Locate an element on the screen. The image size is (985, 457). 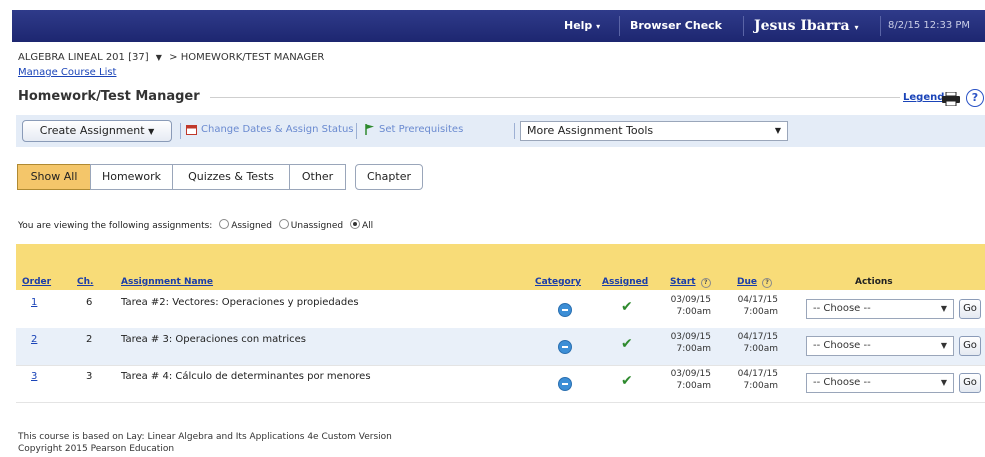
radio-unassigned-label: Unassigned is located at coordinates (317, 226).